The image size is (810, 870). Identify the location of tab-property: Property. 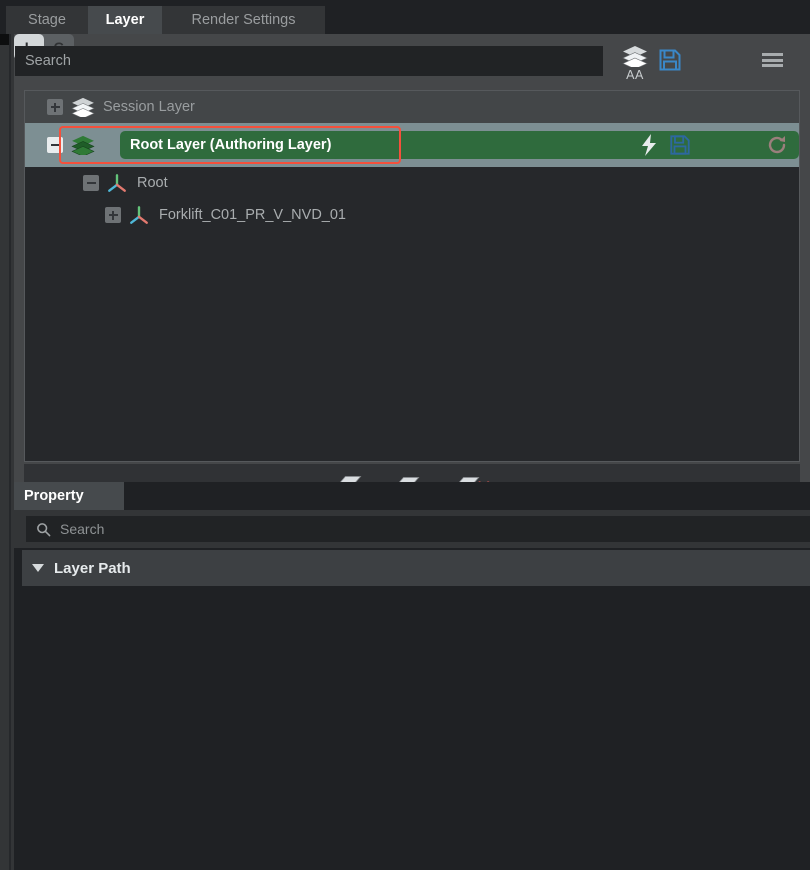
(69, 496).